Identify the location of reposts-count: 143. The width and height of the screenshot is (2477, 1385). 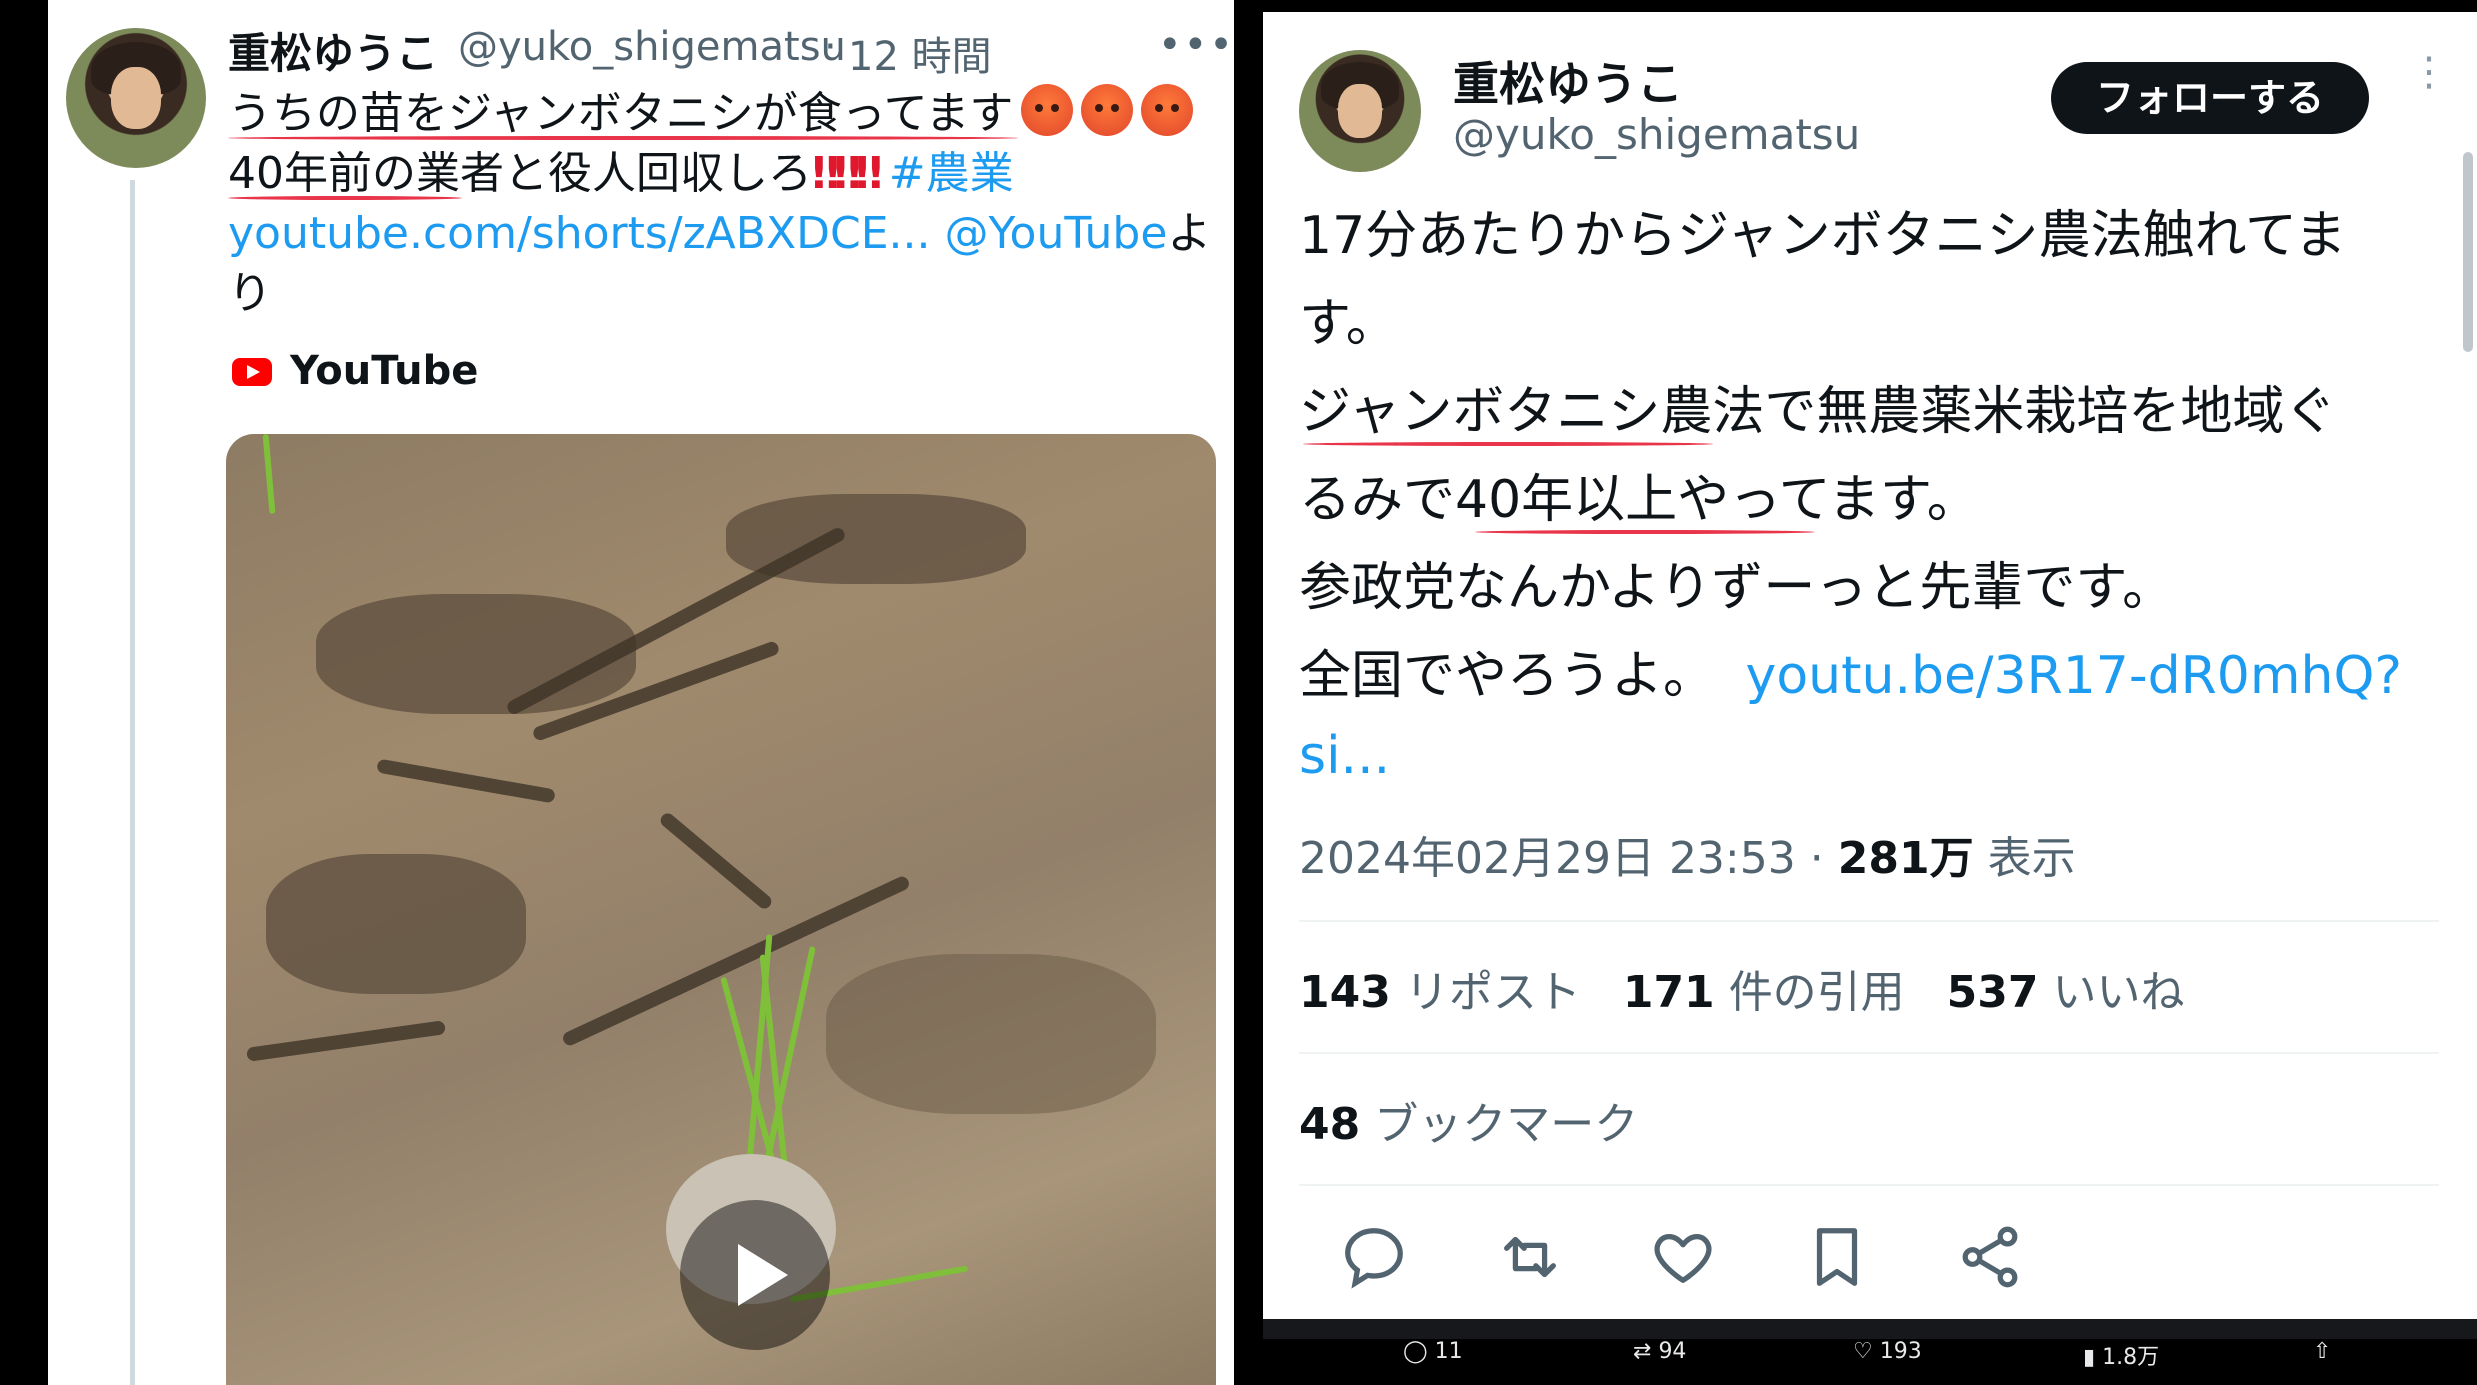
(1345, 992).